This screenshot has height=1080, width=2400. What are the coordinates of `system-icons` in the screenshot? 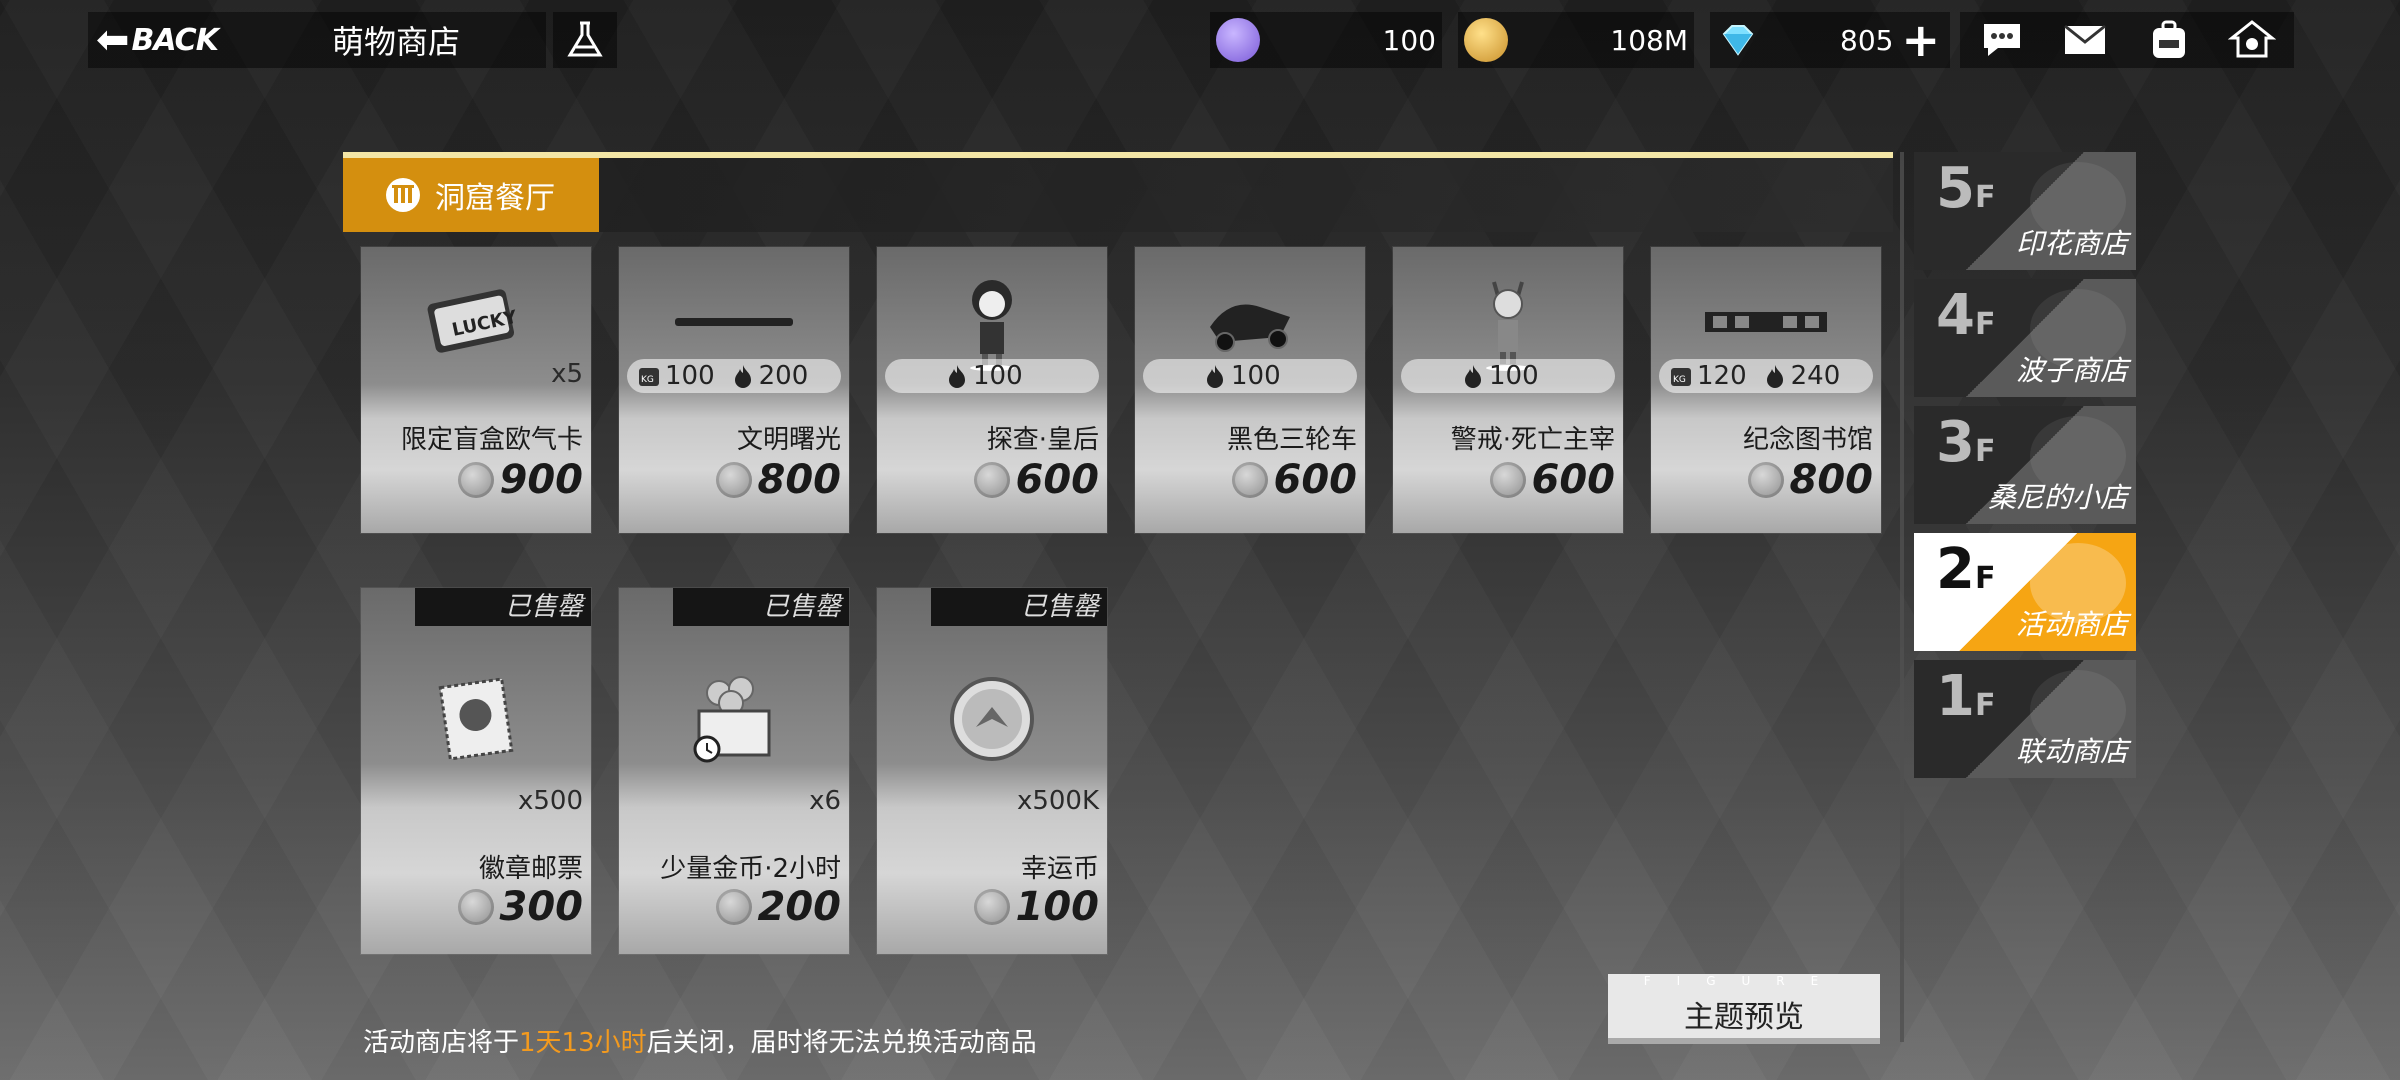 It's located at (2127, 40).